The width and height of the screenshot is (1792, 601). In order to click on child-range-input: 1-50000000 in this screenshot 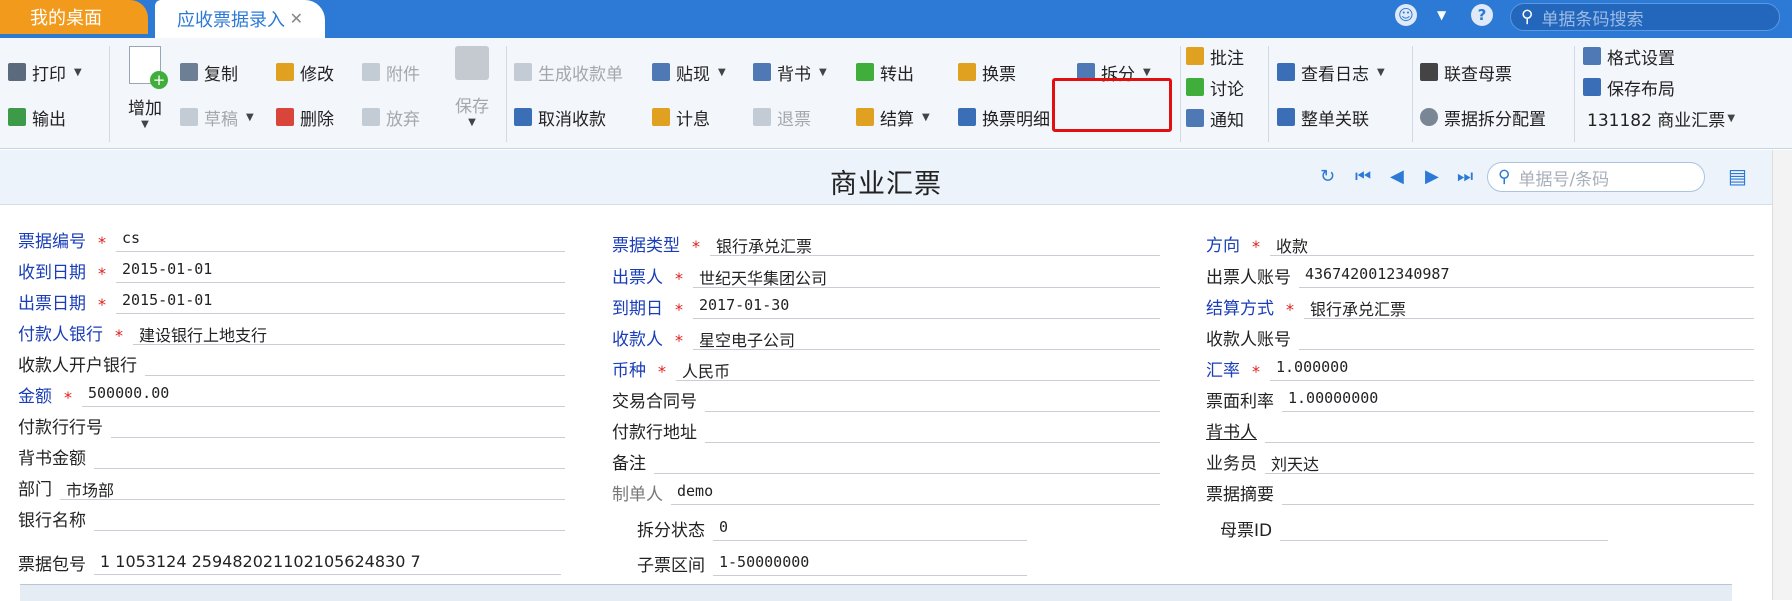, I will do `click(870, 564)`.